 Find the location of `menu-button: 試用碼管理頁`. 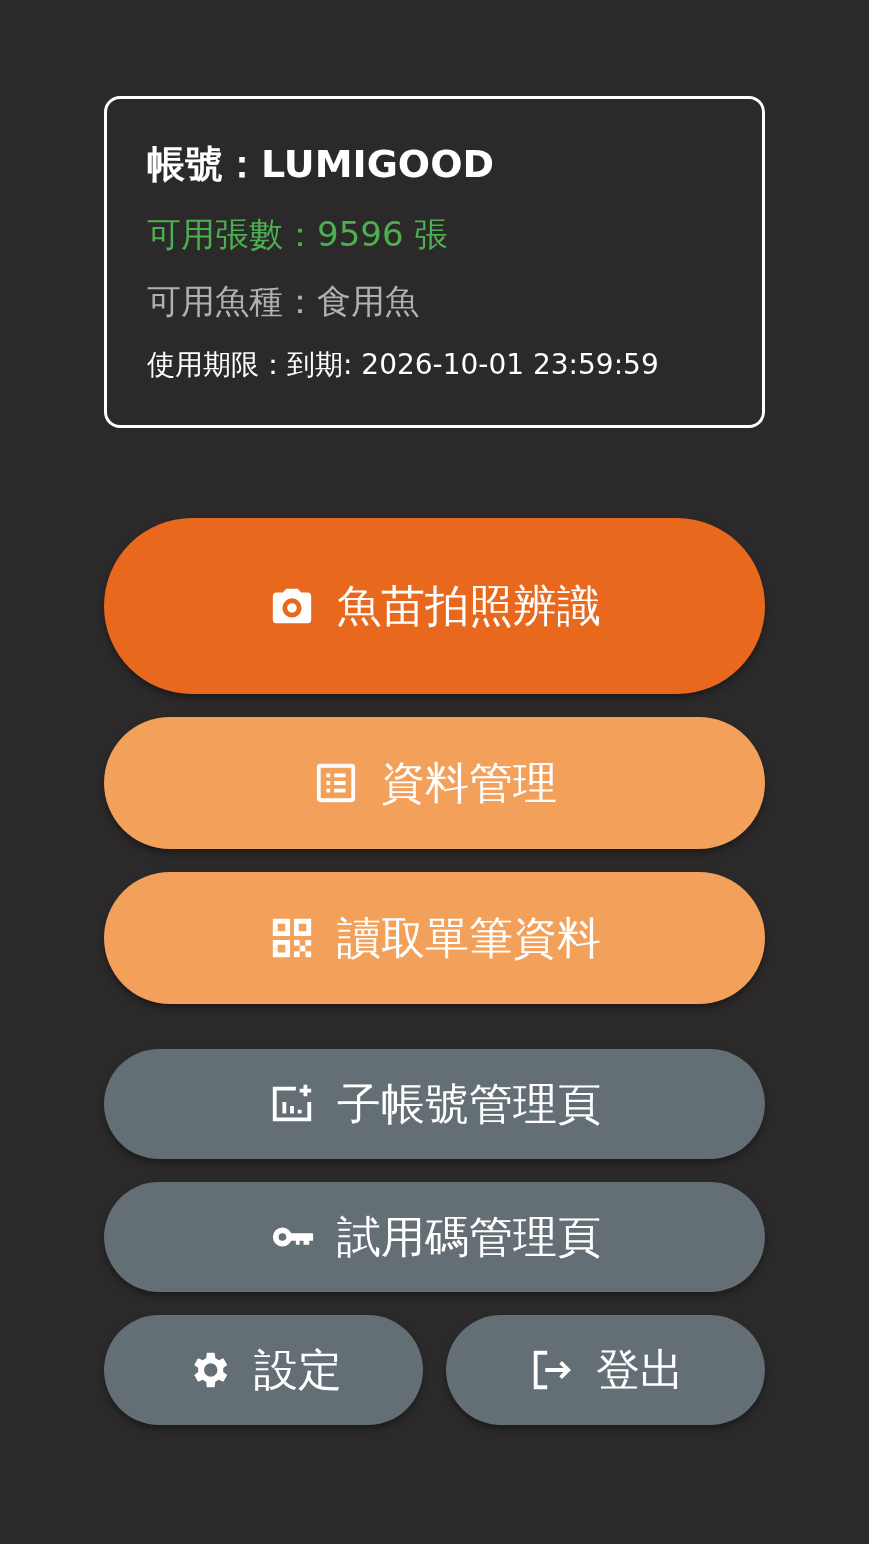

menu-button: 試用碼管理頁 is located at coordinates (434, 1237).